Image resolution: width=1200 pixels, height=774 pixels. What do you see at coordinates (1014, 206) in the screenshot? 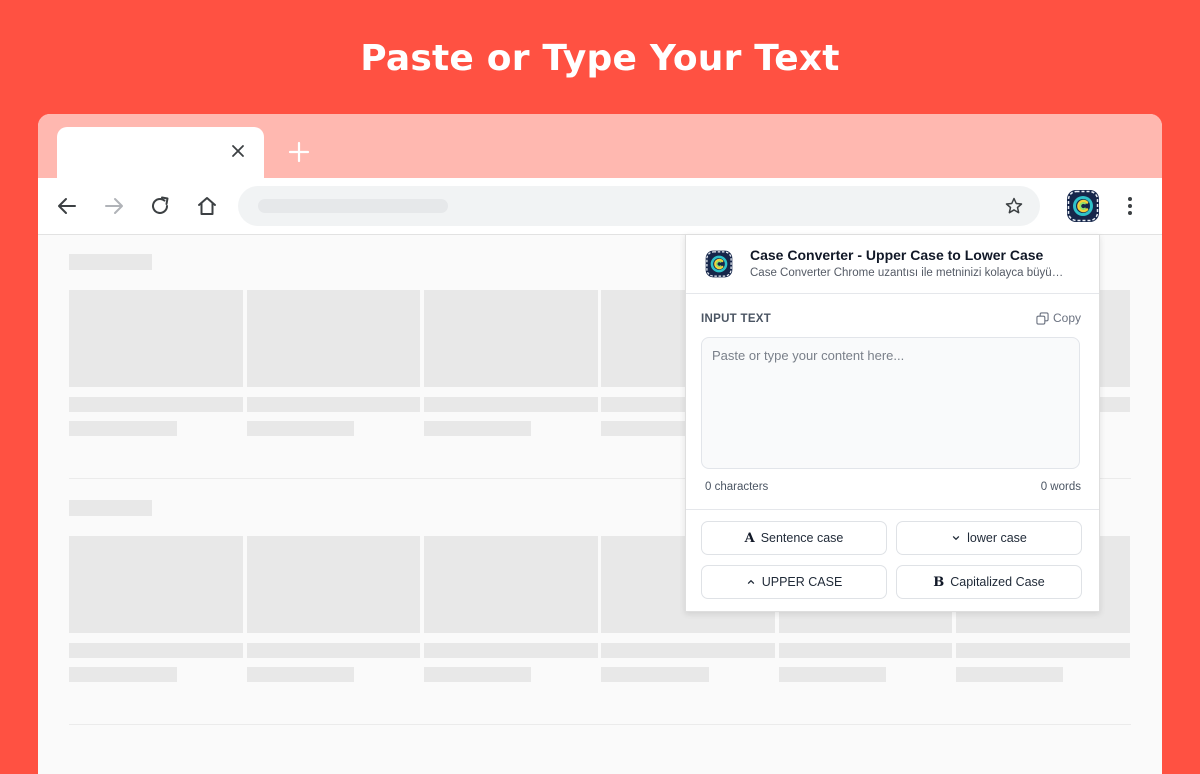
I see `bookmark-star-icon` at bounding box center [1014, 206].